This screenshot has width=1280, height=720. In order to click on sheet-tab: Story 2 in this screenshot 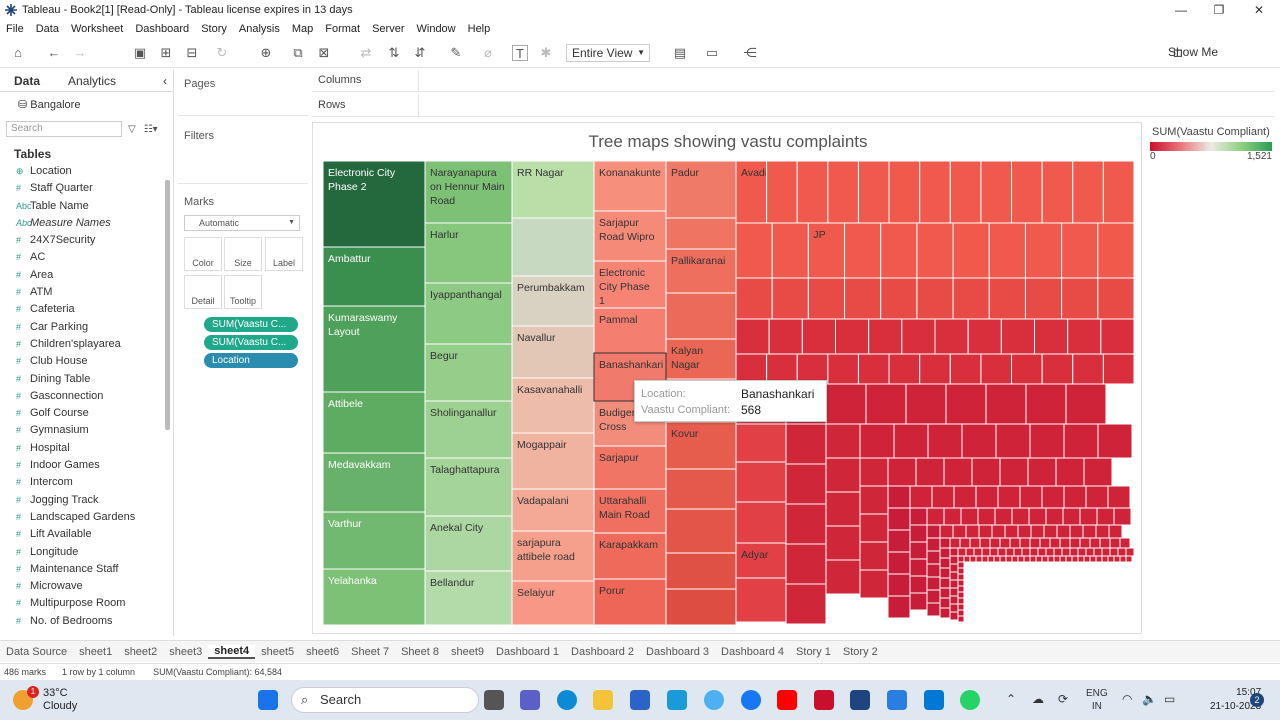, I will do `click(860, 652)`.